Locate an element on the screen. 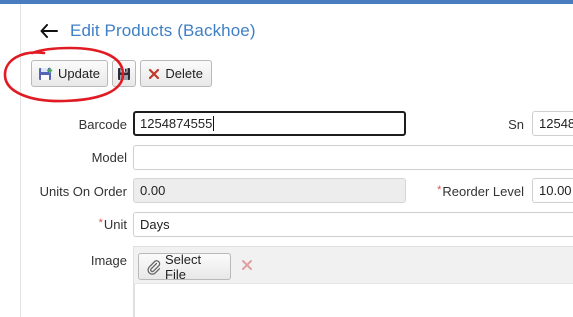 The width and height of the screenshot is (573, 317). barcode-input: 1254874555 is located at coordinates (269, 123).